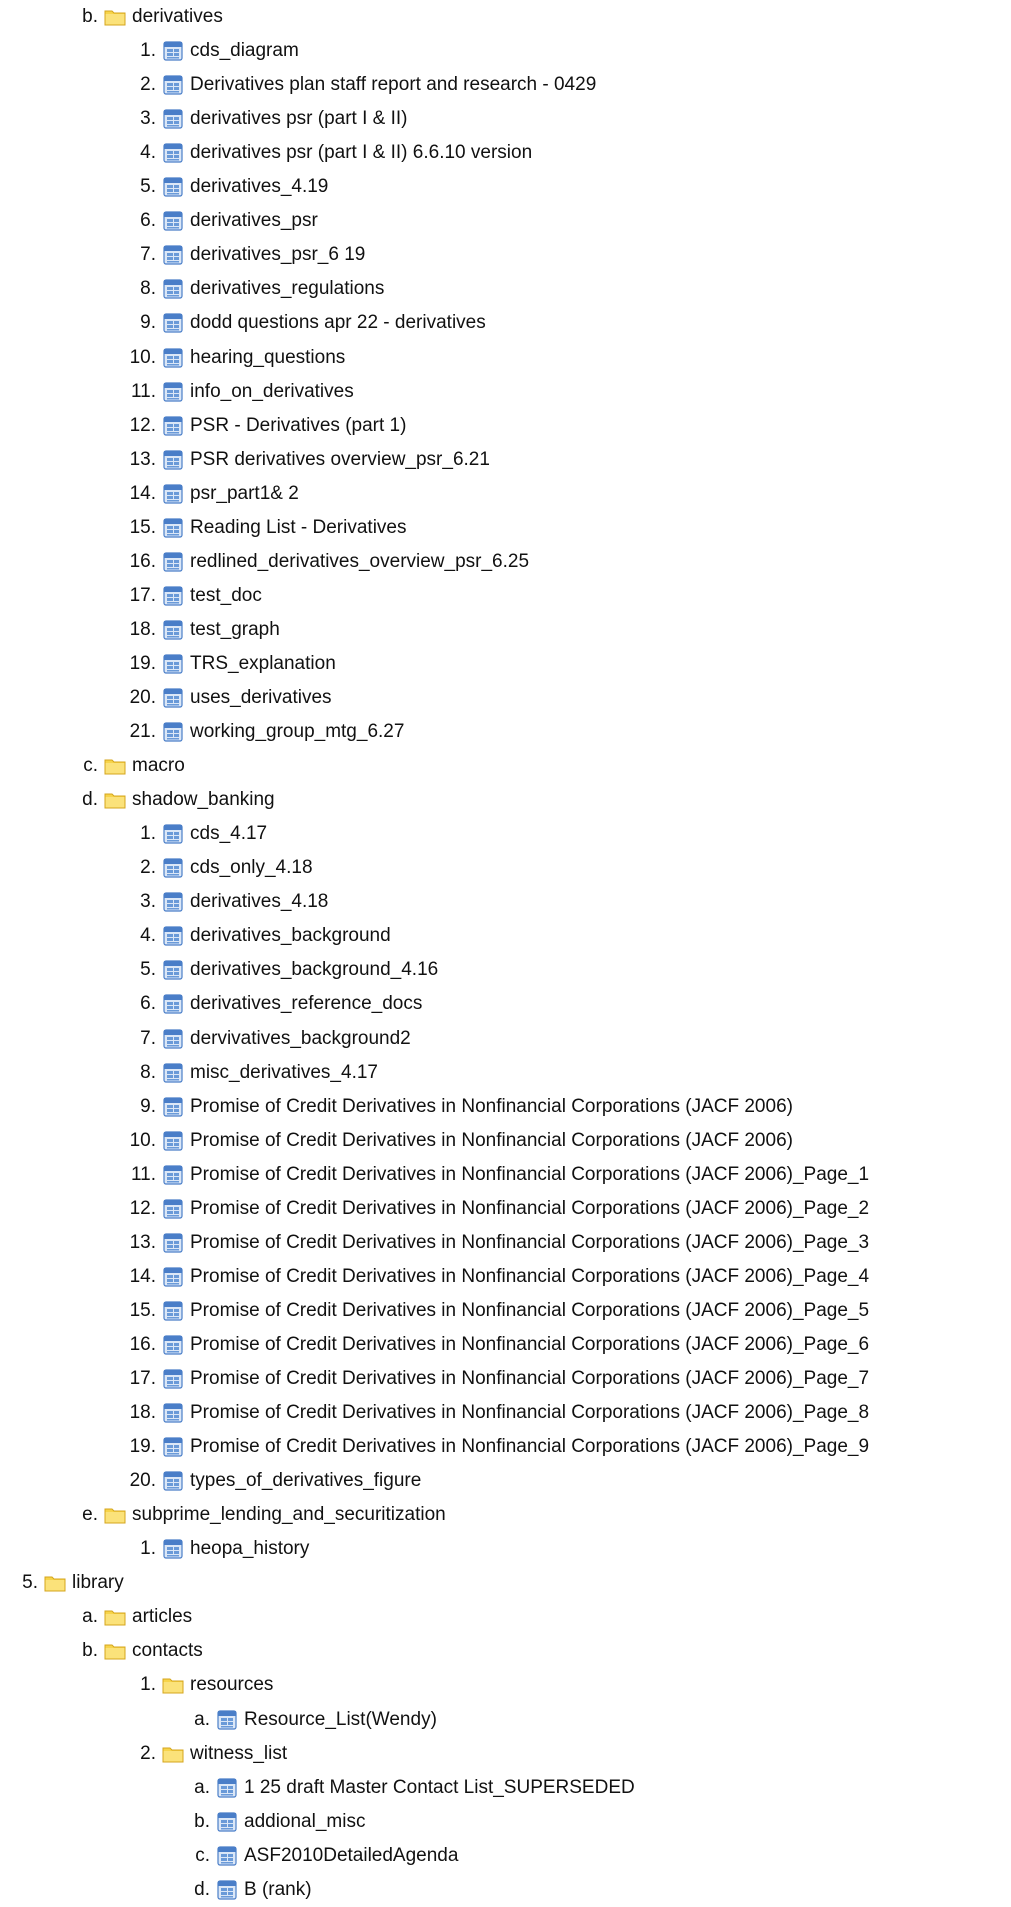 The image size is (1011, 1907). Describe the element at coordinates (298, 528) in the screenshot. I see `document-label: Reading List - Derivatives` at that location.